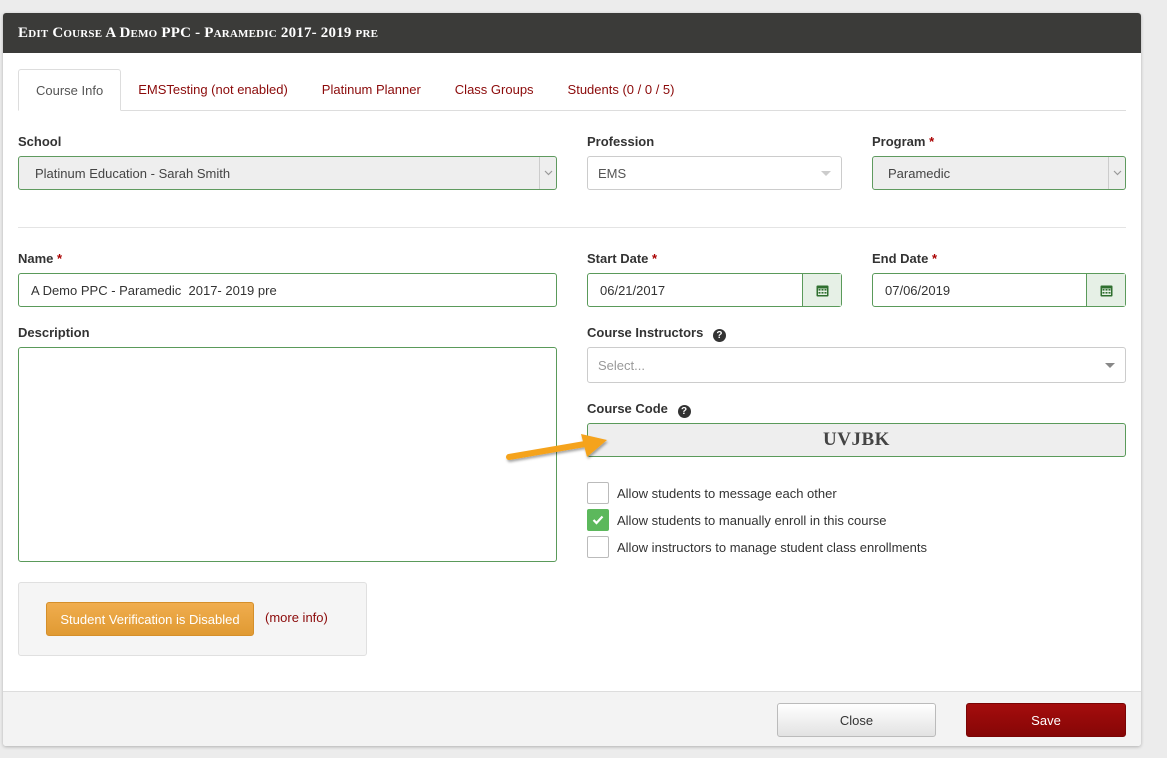 Image resolution: width=1167 pixels, height=758 pixels. What do you see at coordinates (133, 173) in the screenshot?
I see `school-value: Platinum Education - Sarah Smith` at bounding box center [133, 173].